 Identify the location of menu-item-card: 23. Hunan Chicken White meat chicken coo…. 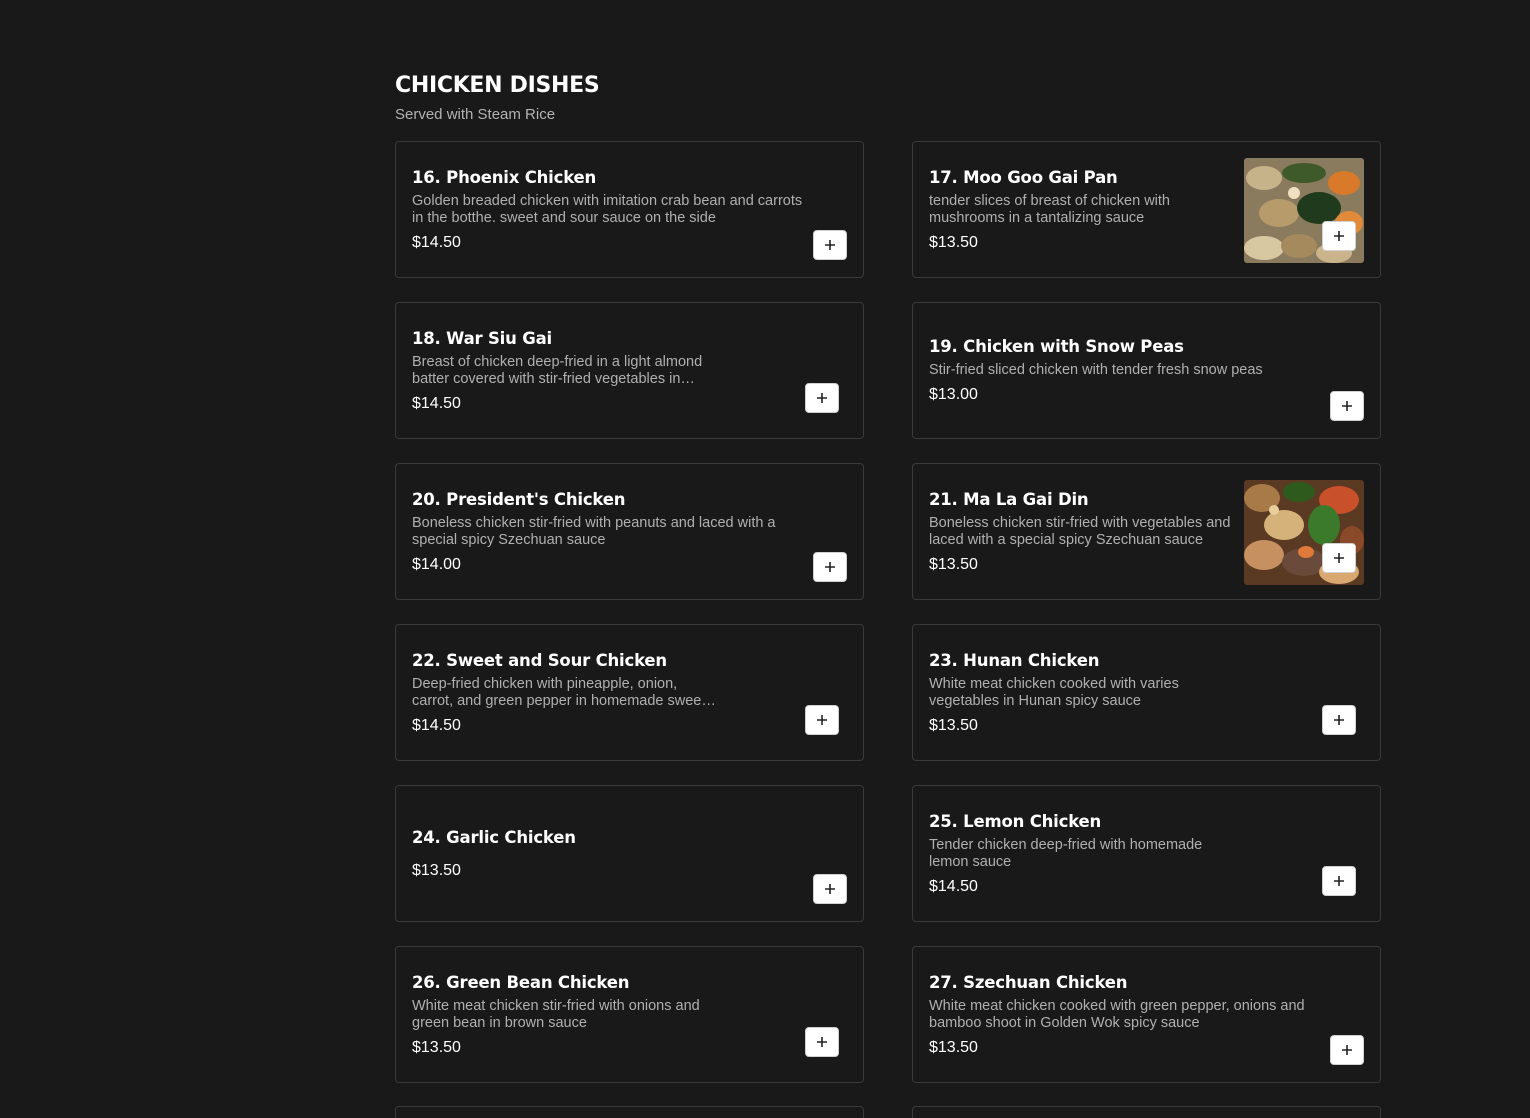
(1146, 692).